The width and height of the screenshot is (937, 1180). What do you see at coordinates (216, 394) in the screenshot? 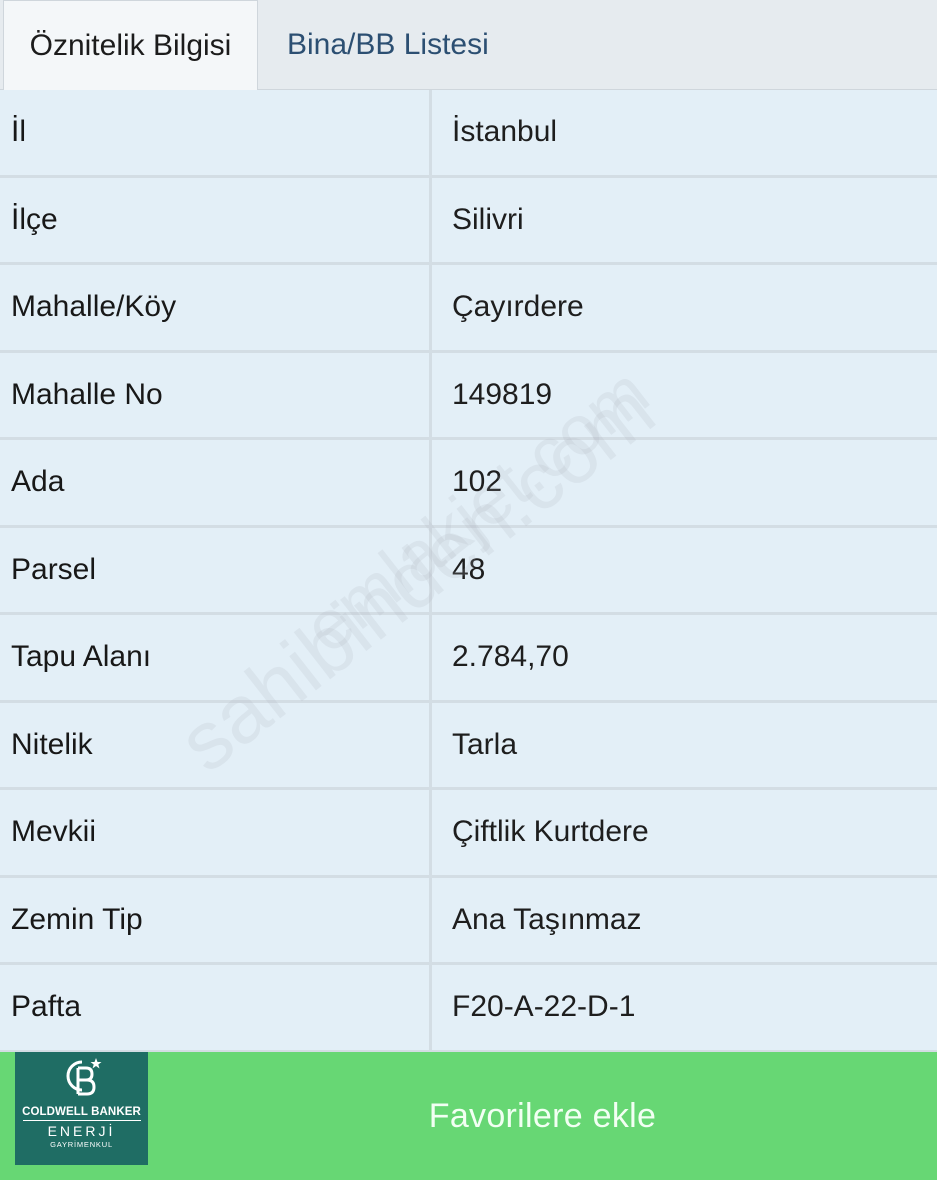
I see `row-key: Mahalle No` at bounding box center [216, 394].